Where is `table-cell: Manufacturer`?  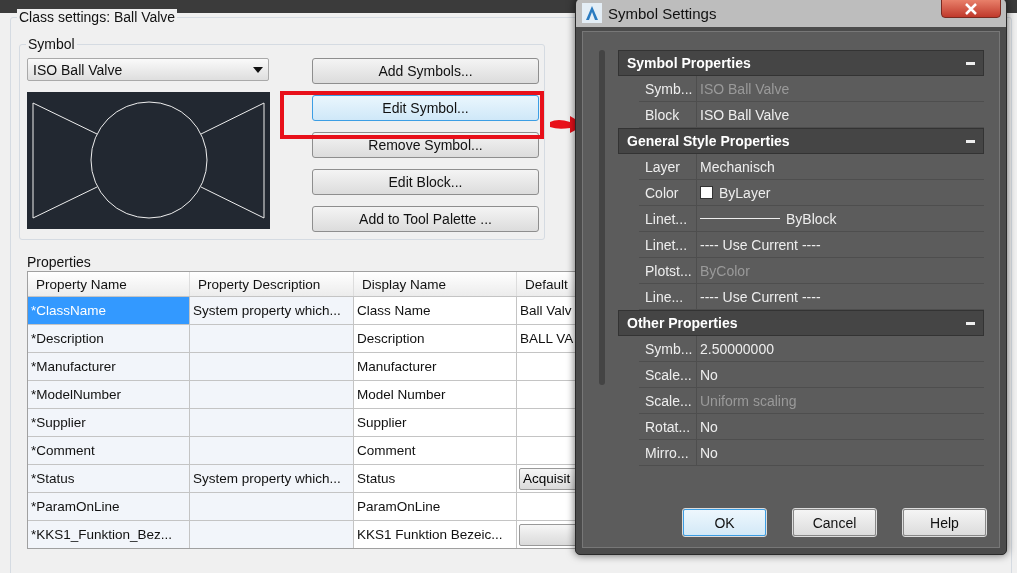 table-cell: Manufacturer is located at coordinates (435, 366).